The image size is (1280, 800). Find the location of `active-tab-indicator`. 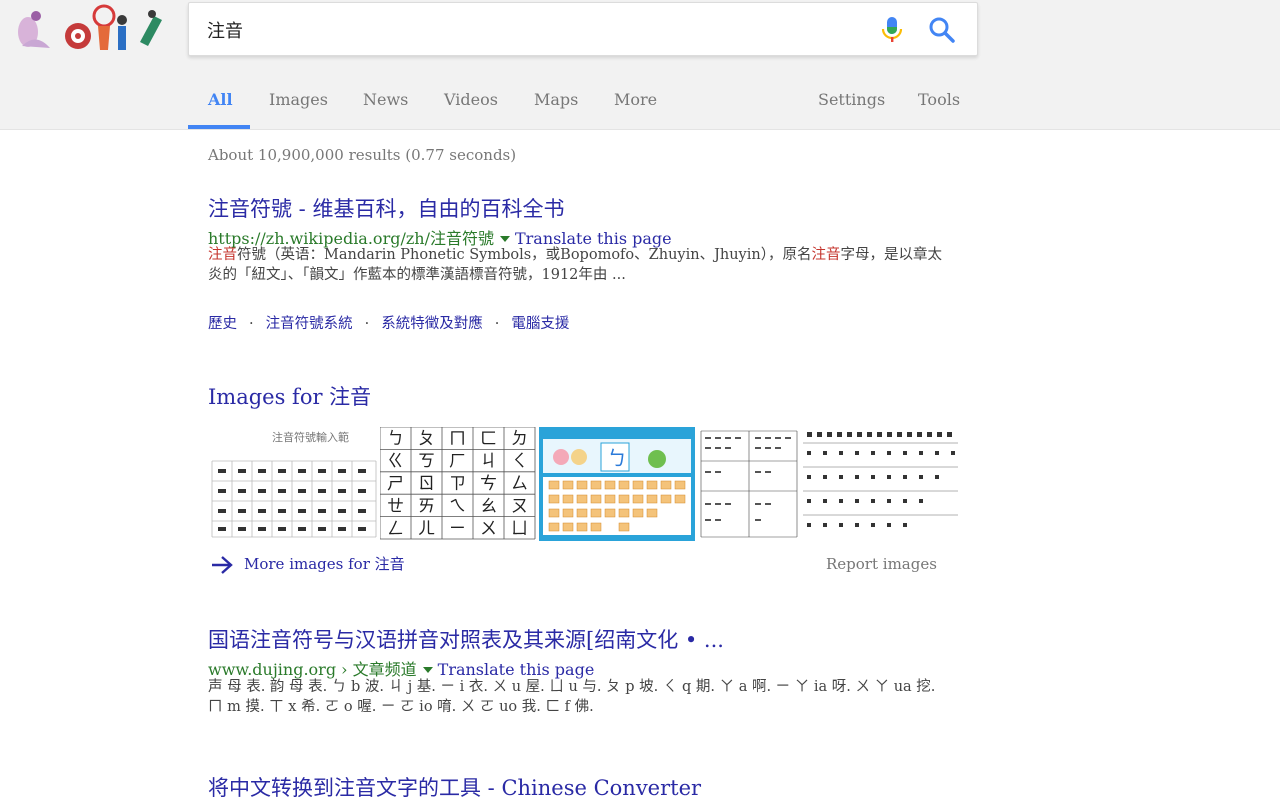

active-tab-indicator is located at coordinates (219, 127).